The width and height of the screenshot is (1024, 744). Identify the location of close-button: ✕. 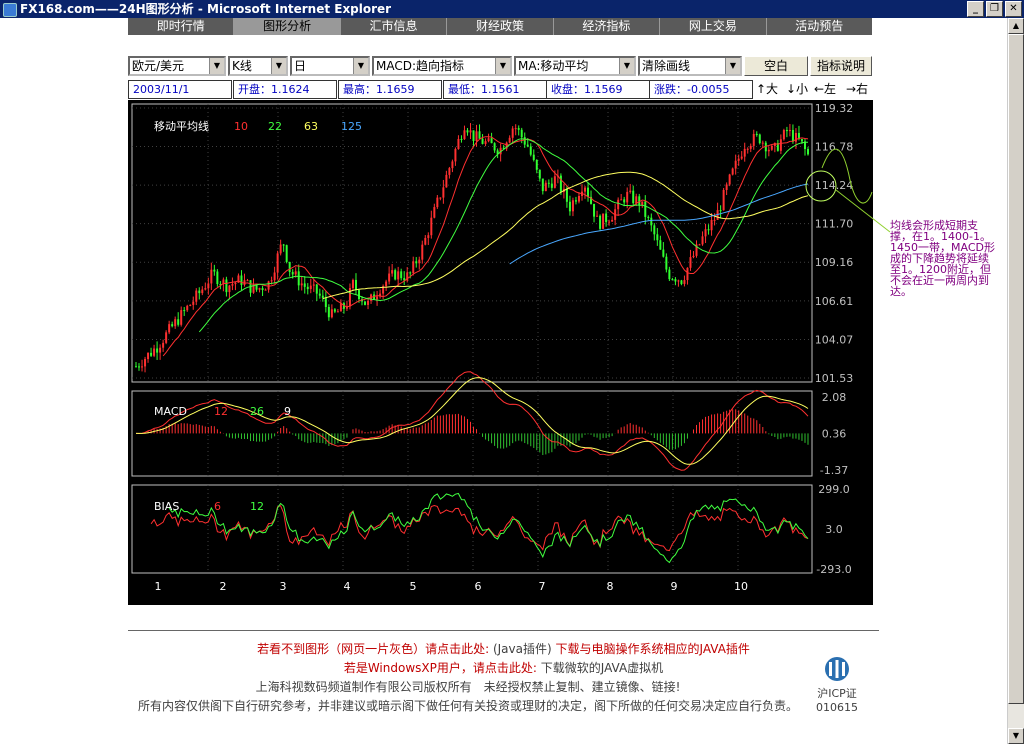
(1013, 9).